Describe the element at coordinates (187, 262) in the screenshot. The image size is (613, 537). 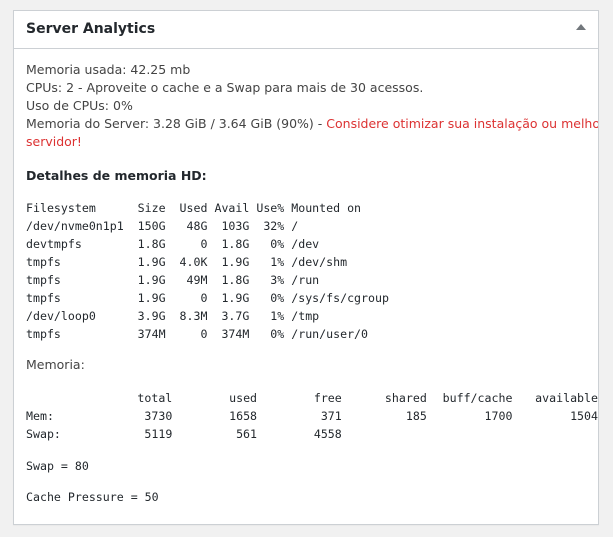
I see `disk-row: tmpfs 1.9G 4.0K 1.9G 1% /dev/shm` at that location.